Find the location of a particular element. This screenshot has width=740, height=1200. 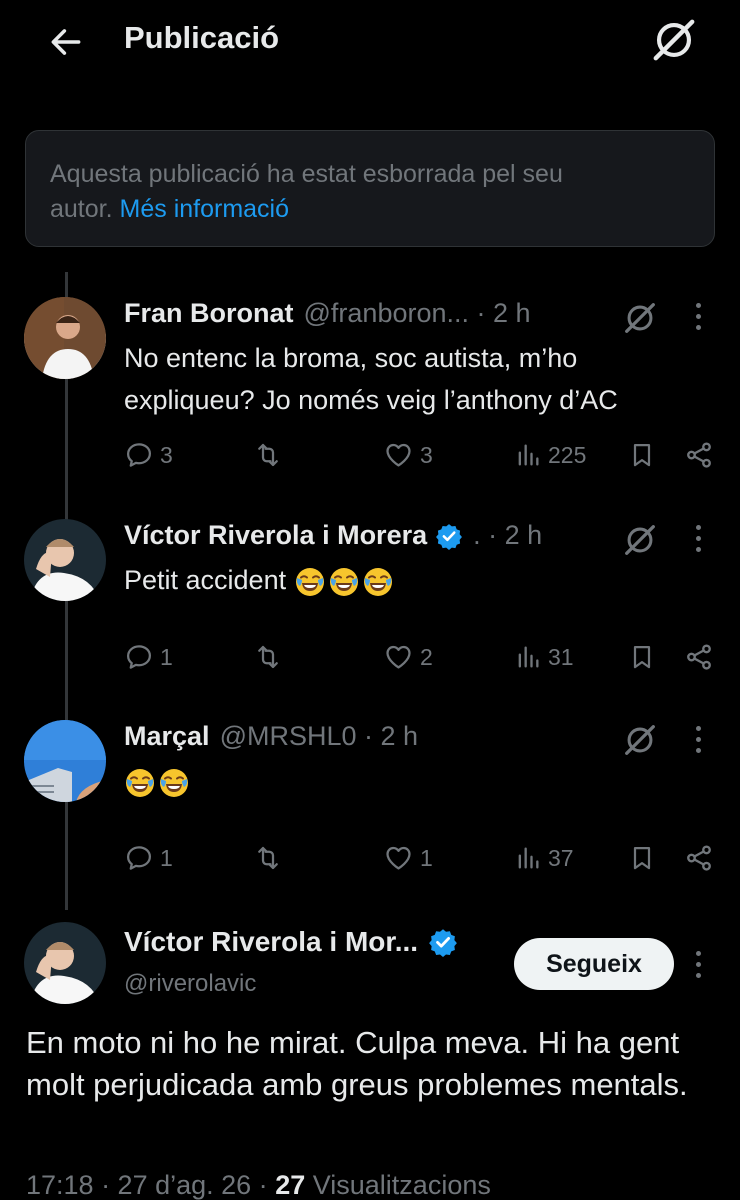

like-button: 1 is located at coordinates (408, 858).